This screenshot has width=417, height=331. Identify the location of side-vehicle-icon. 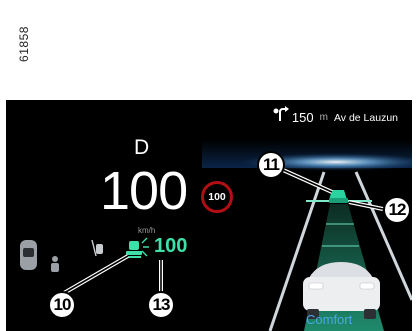
(28, 255).